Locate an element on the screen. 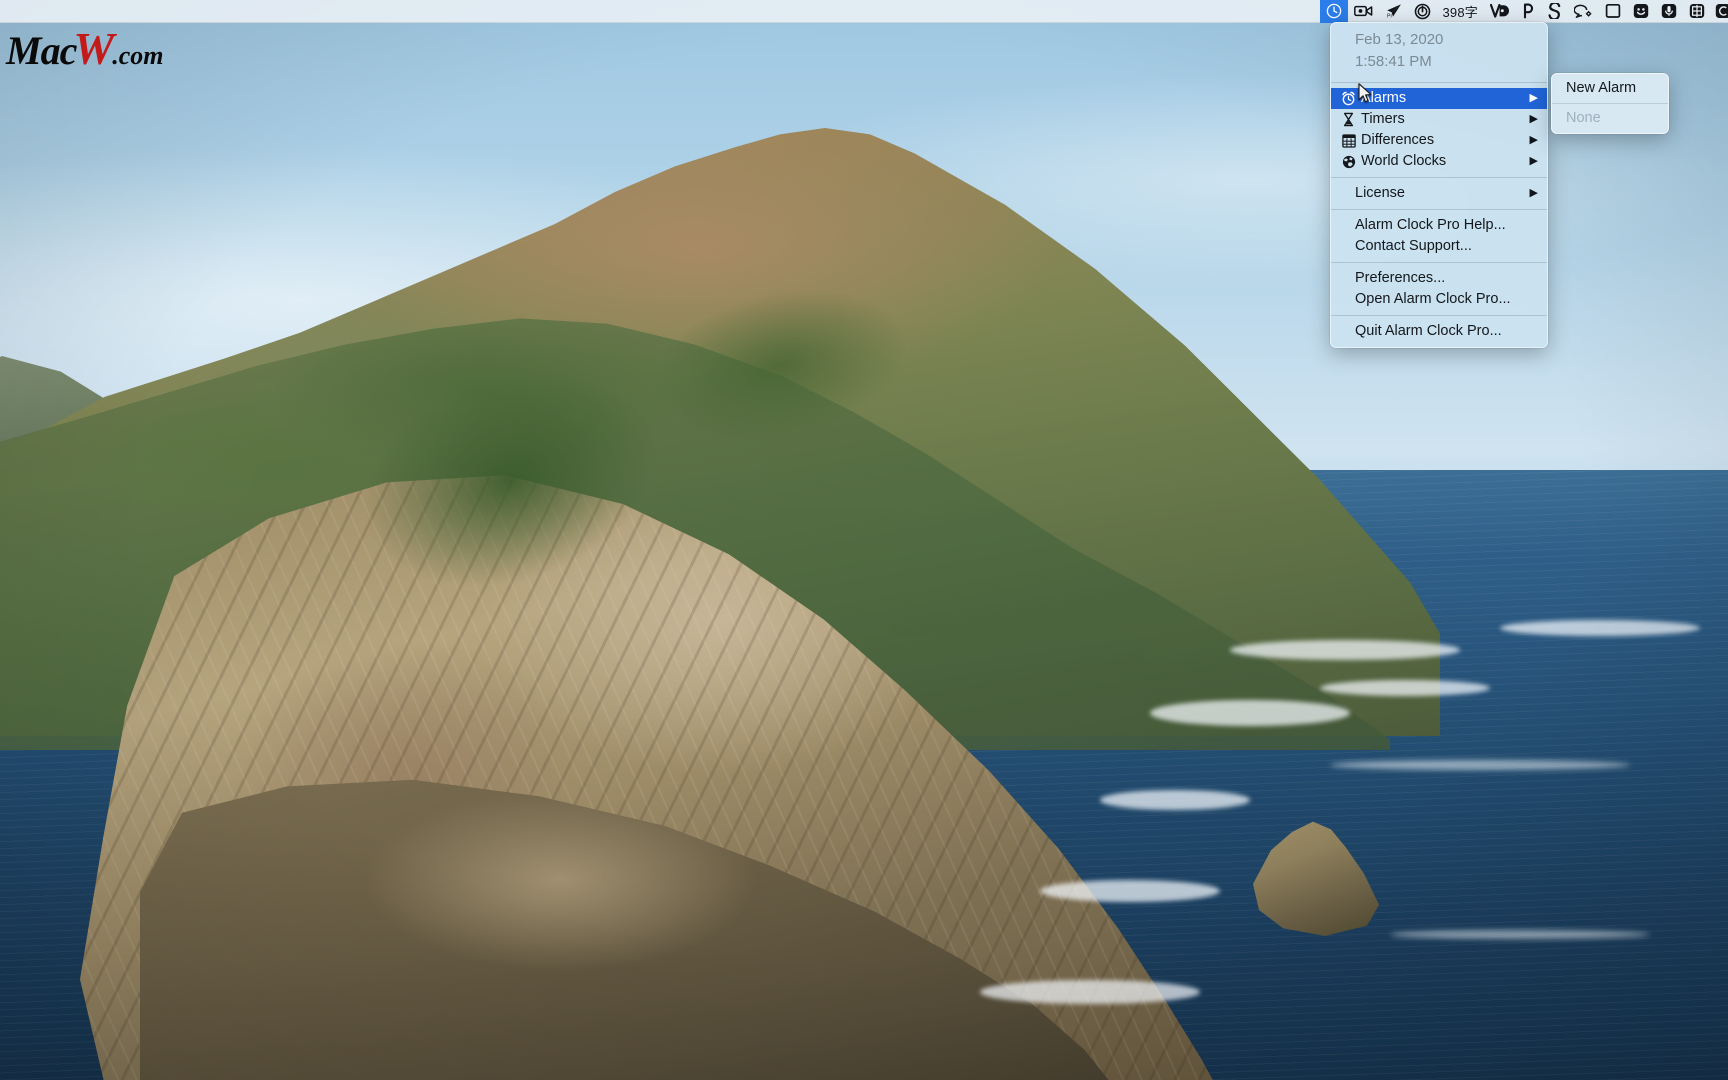 The height and width of the screenshot is (1080, 1728). speech-bubble-icon is located at coordinates (1583, 11).